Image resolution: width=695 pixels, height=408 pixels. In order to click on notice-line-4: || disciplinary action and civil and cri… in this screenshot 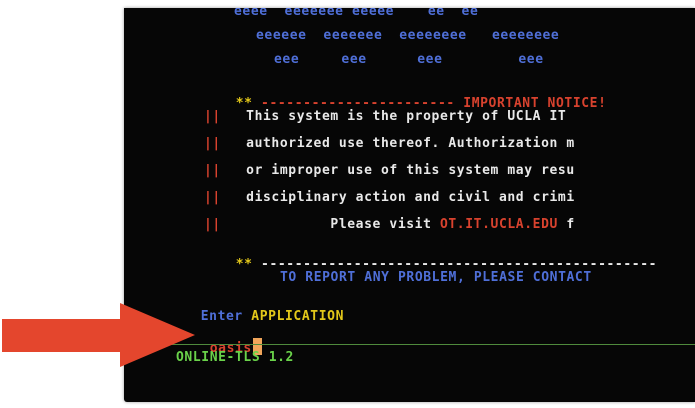, I will do `click(389, 198)`.